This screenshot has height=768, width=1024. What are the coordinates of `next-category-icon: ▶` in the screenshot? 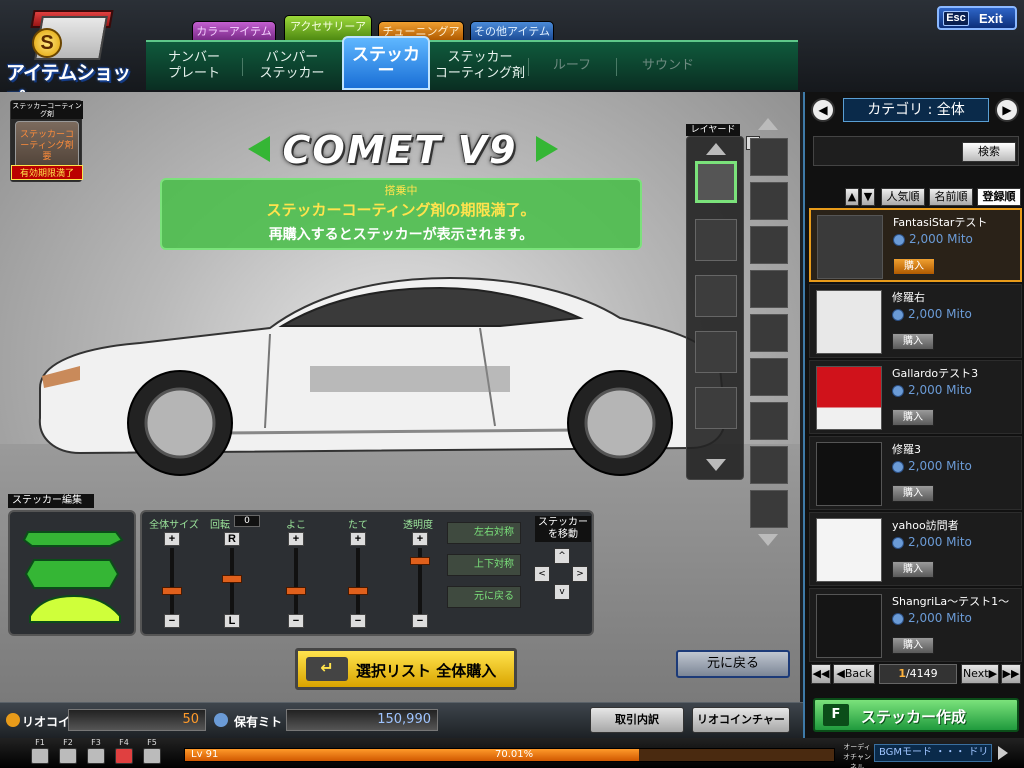 It's located at (1007, 110).